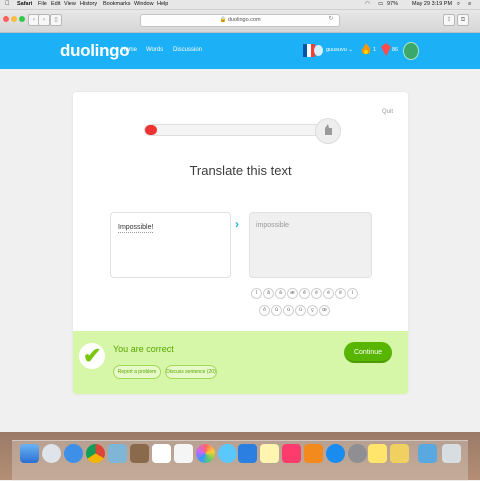 The height and width of the screenshot is (481, 480). Describe the element at coordinates (313, 453) in the screenshot. I see `ibooks-icon` at that location.